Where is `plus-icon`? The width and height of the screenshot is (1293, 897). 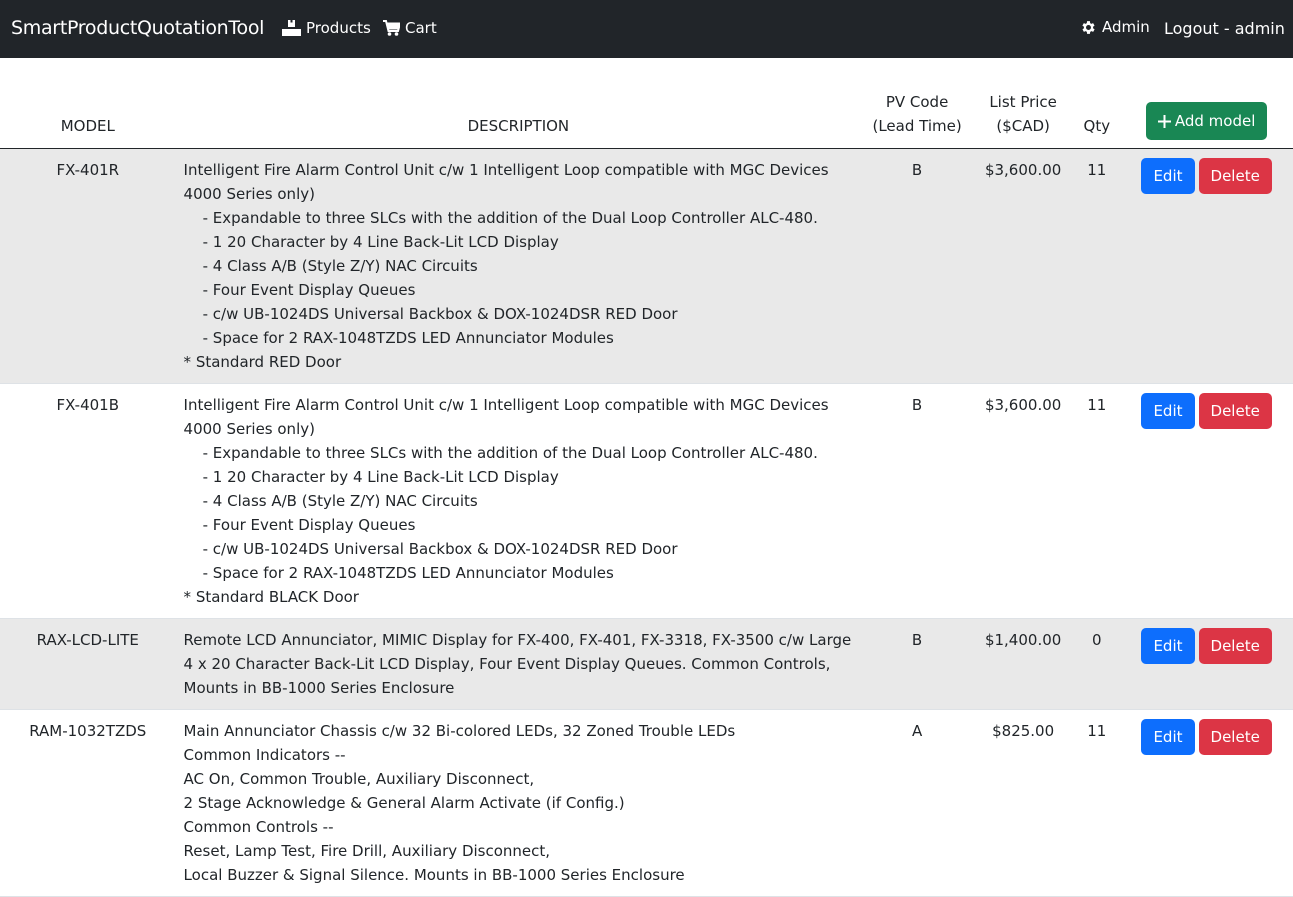 plus-icon is located at coordinates (1166, 121).